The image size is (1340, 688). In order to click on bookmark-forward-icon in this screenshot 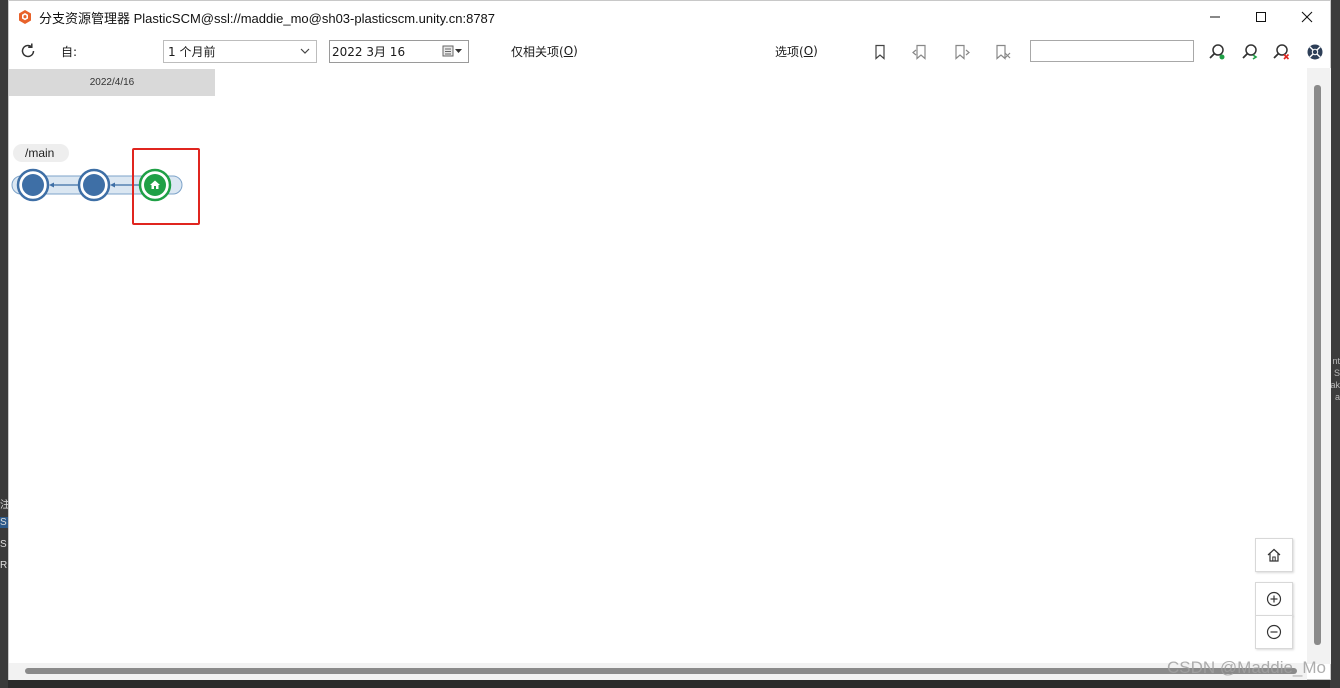, I will do `click(962, 52)`.